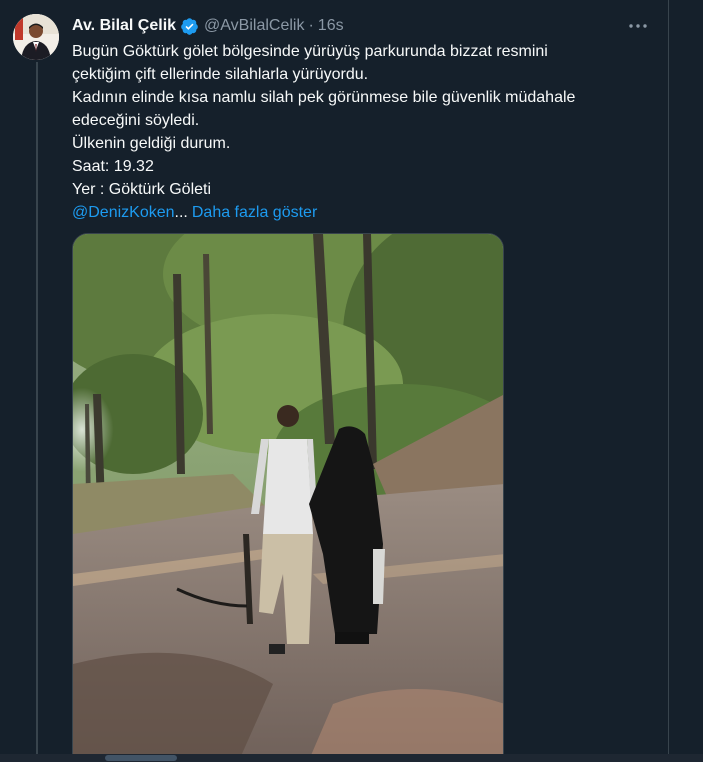  Describe the element at coordinates (37, 412) in the screenshot. I see `thread-line` at that location.